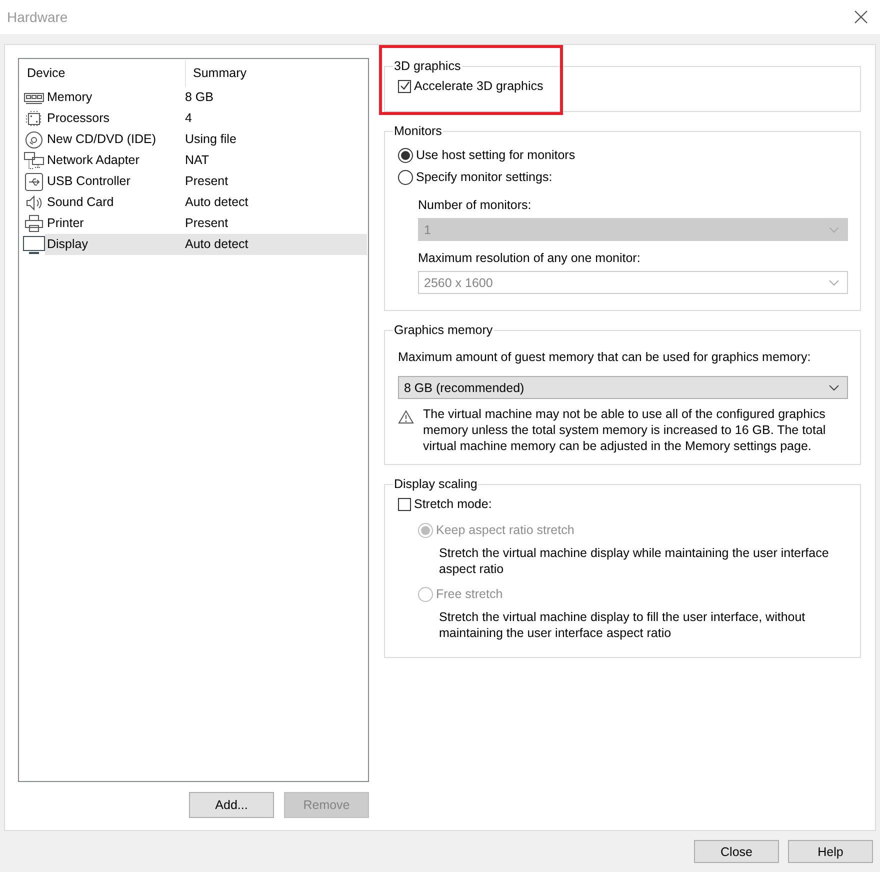 The width and height of the screenshot is (880, 872). Describe the element at coordinates (115, 97) in the screenshot. I see `device-name: Memory` at that location.